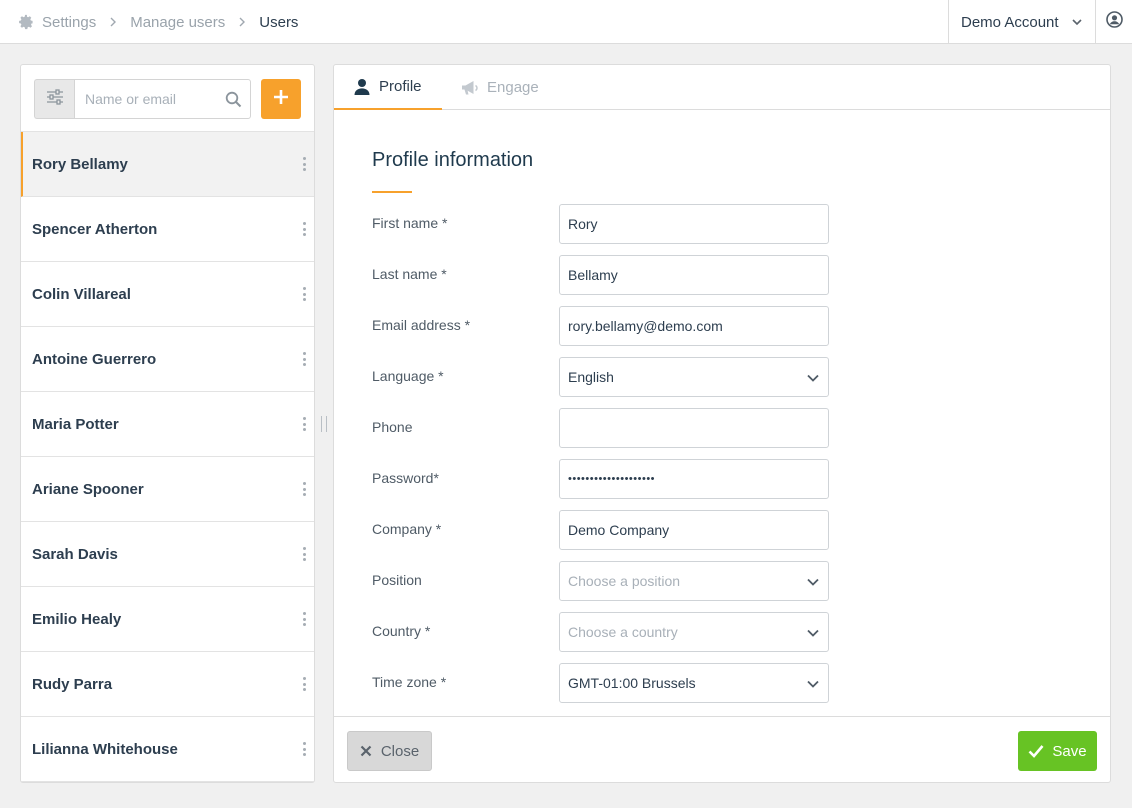 The height and width of the screenshot is (808, 1132). I want to click on sliders-icon, so click(55, 99).